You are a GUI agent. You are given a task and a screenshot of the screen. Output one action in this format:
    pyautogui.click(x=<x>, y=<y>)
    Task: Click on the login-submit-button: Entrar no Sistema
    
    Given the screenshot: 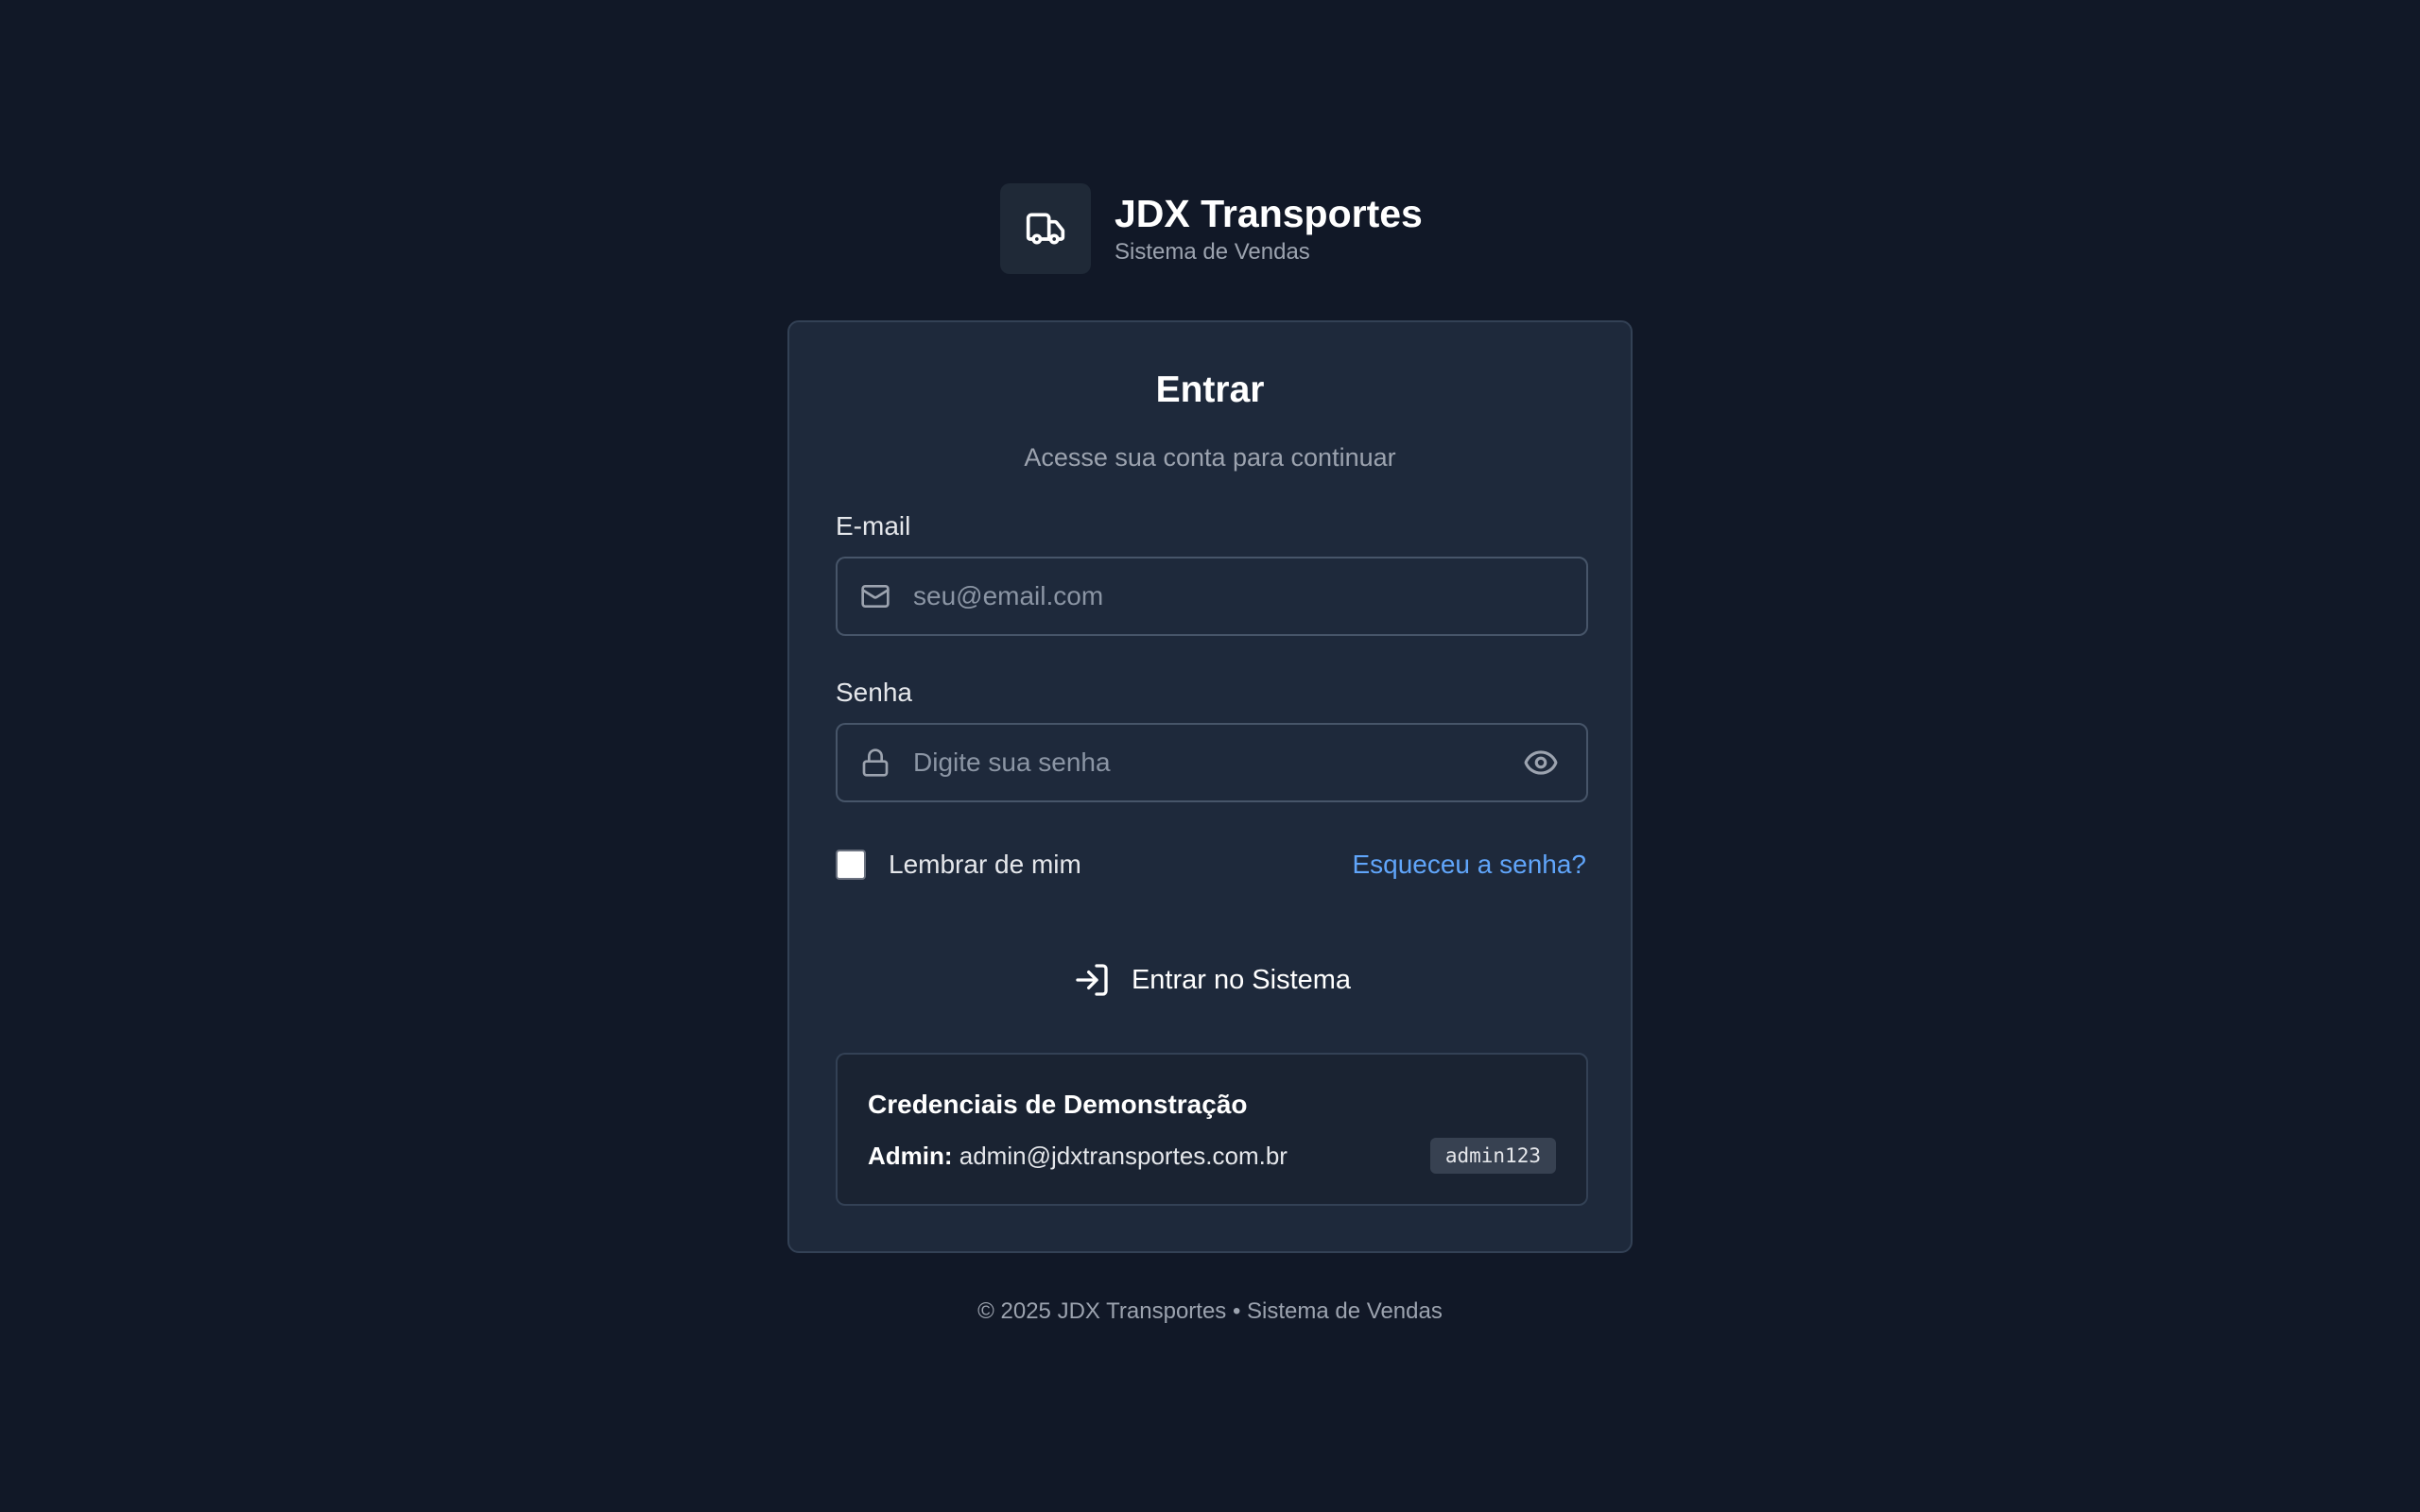 What is the action you would take?
    pyautogui.click(x=1212, y=980)
    